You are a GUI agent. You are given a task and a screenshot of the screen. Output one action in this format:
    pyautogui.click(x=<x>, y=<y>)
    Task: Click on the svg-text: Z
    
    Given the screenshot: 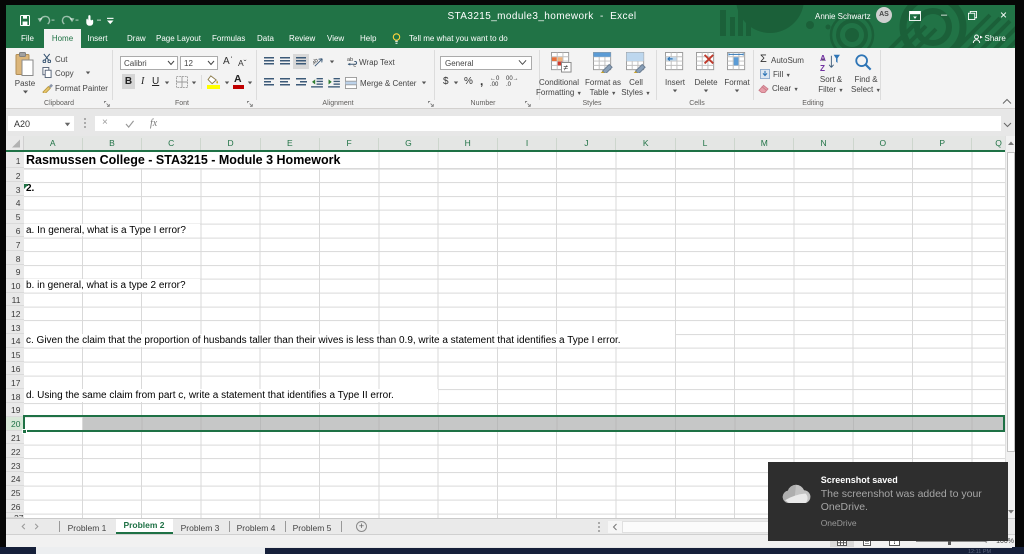 What is the action you would take?
    pyautogui.click(x=822, y=68)
    